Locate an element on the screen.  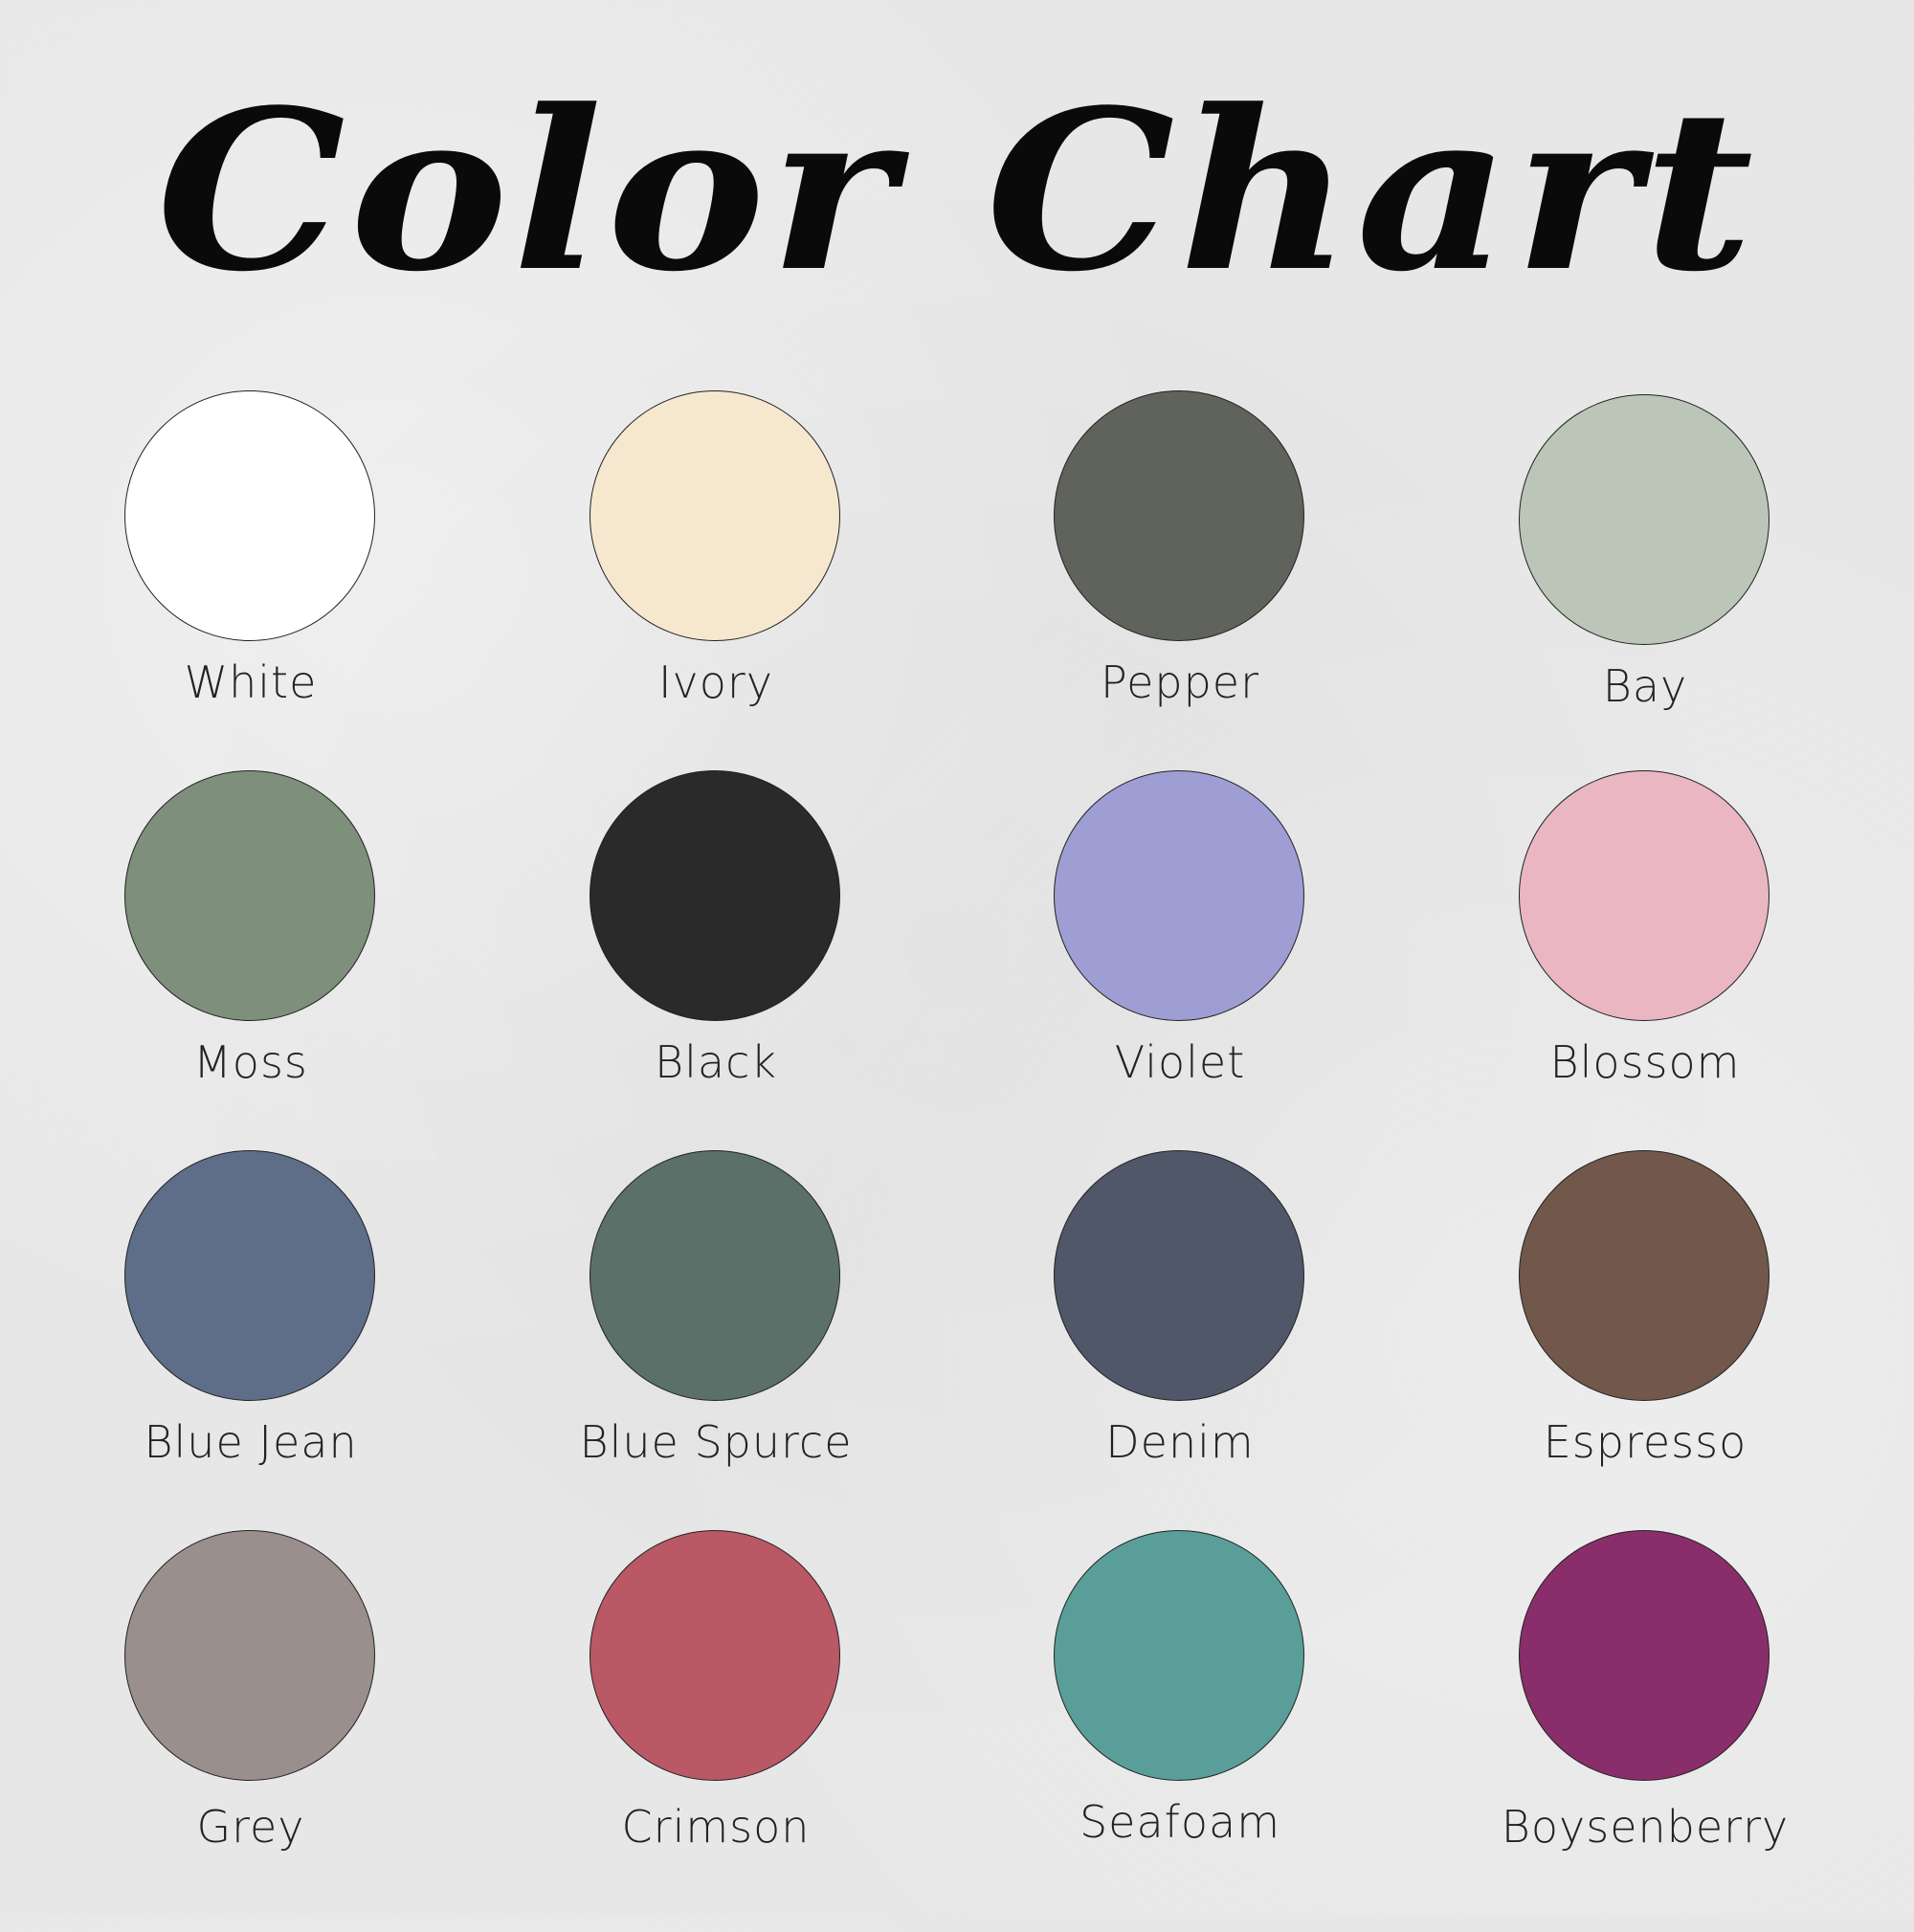
swatch-denim: Denim is located at coordinates (1180, 1351).